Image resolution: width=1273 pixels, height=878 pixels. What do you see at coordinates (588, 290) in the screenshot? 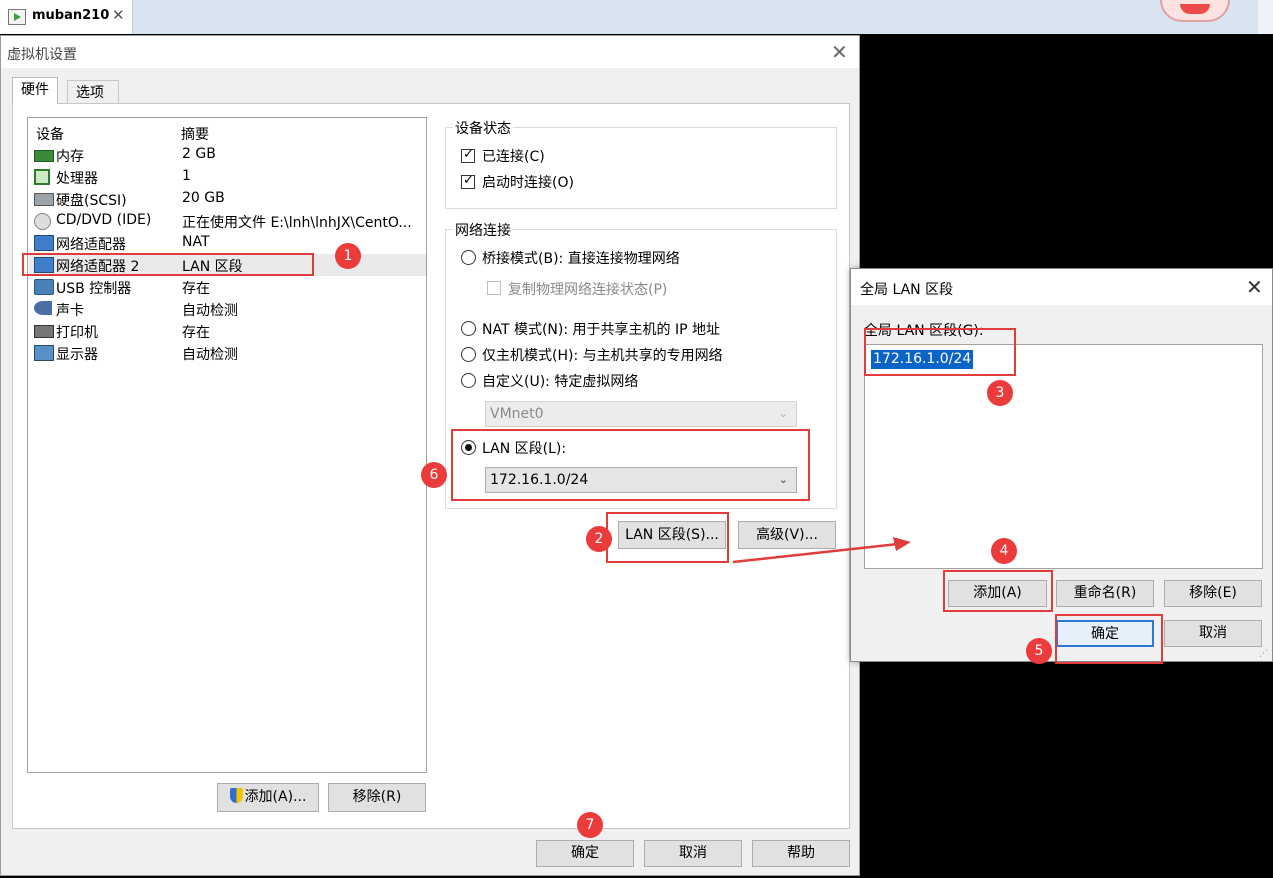
I see `replicate-state-label: 复制物理网络连接状态(P)` at bounding box center [588, 290].